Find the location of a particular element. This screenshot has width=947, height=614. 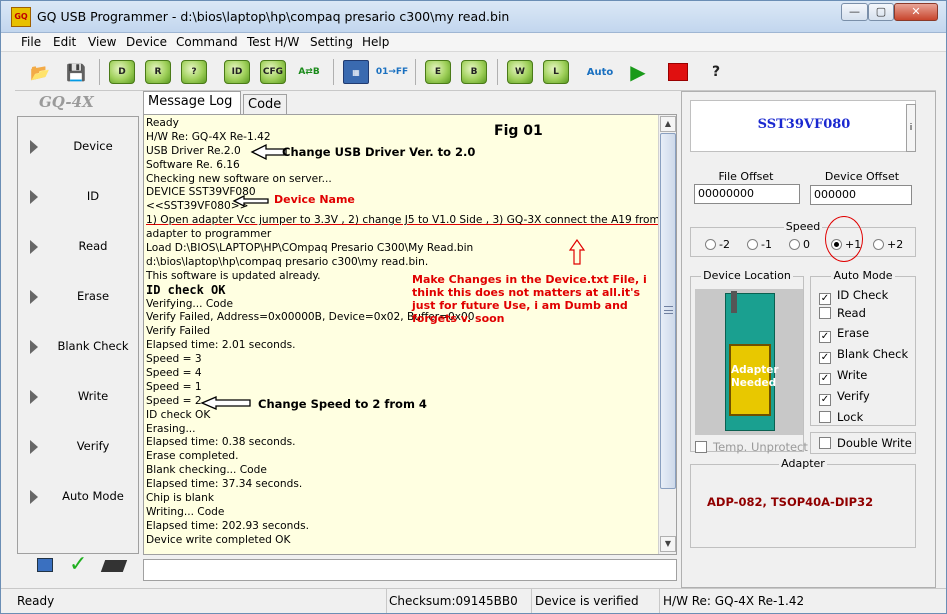

erase-icon: E is located at coordinates (438, 72).